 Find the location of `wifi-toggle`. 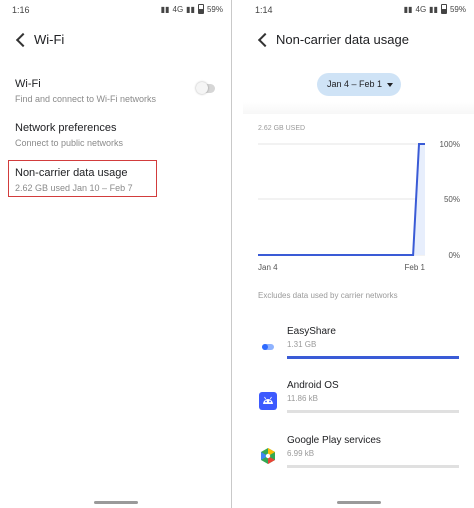

wifi-toggle is located at coordinates (205, 88).